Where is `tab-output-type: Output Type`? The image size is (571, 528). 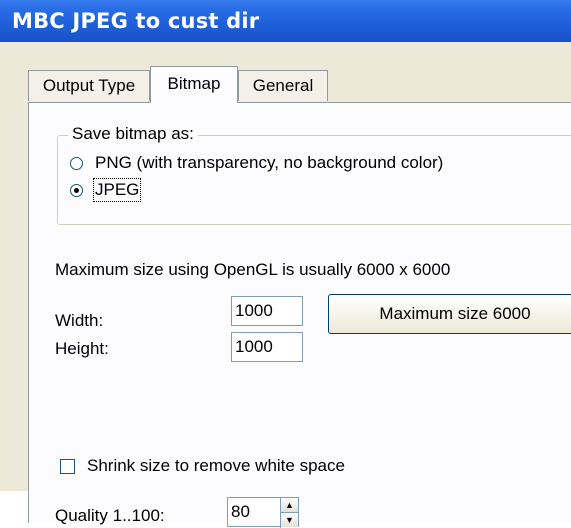
tab-output-type: Output Type is located at coordinates (89, 85).